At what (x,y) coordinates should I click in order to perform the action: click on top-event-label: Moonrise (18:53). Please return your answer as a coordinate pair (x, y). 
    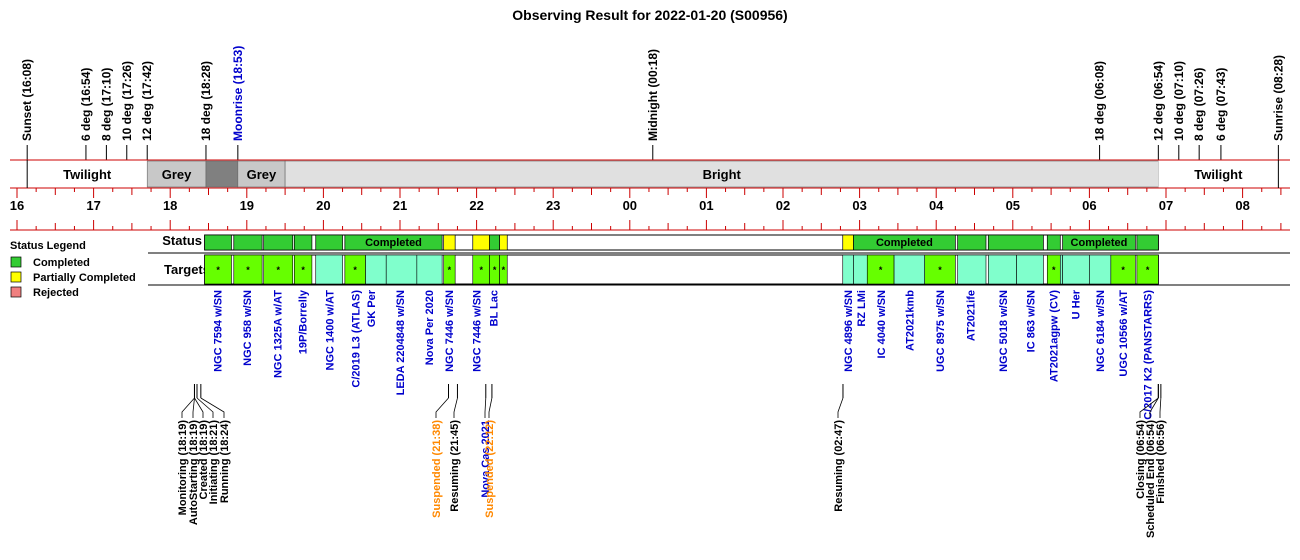
    Looking at the image, I should click on (238, 93).